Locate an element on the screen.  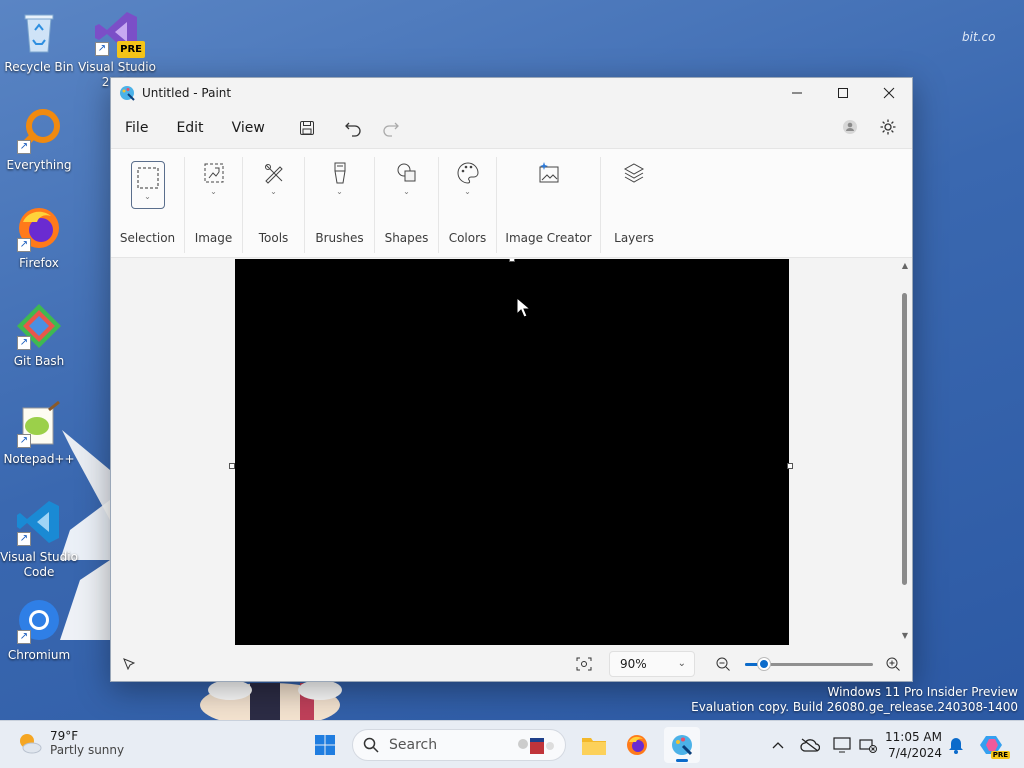
ribbon-tools: ⌄ Tools is located at coordinates (274, 205).